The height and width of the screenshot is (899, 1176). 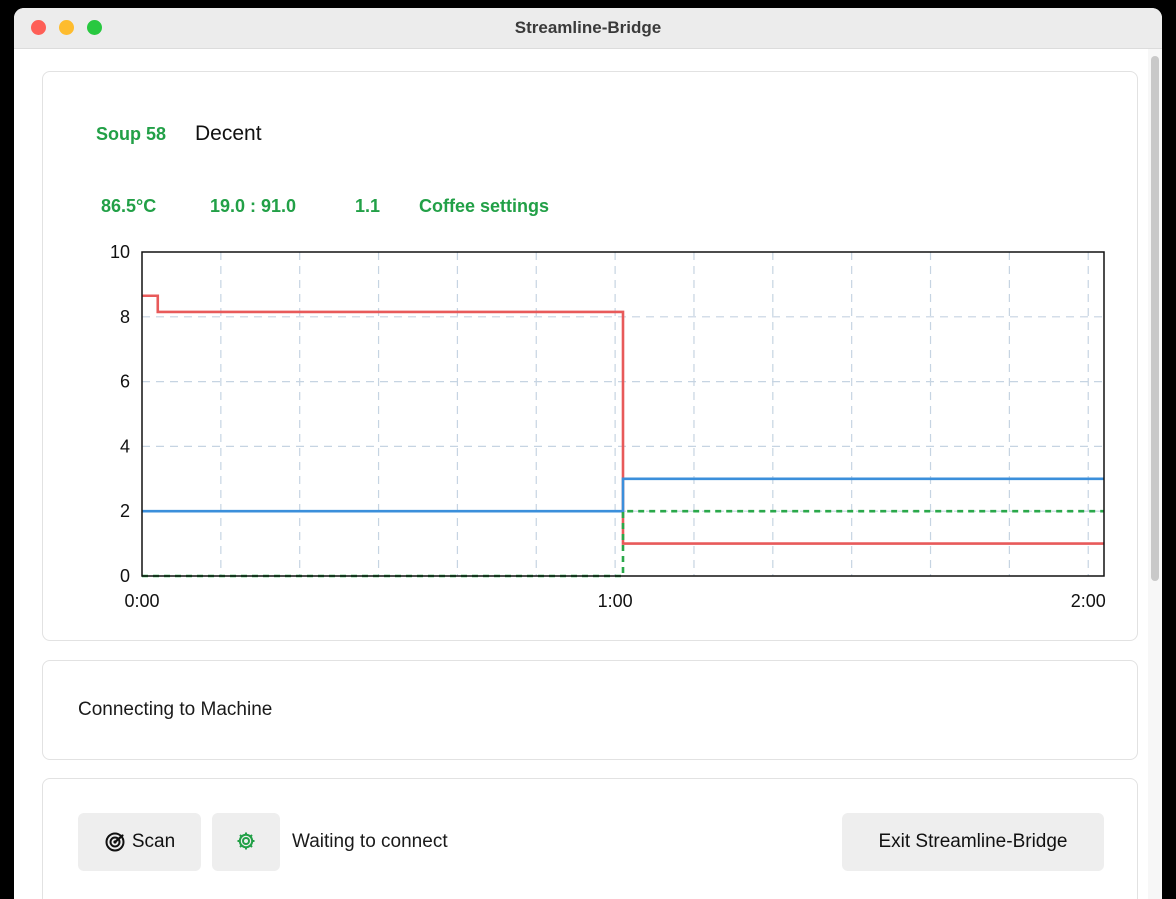 What do you see at coordinates (1155, 318) in the screenshot?
I see `scrollbar-thumb` at bounding box center [1155, 318].